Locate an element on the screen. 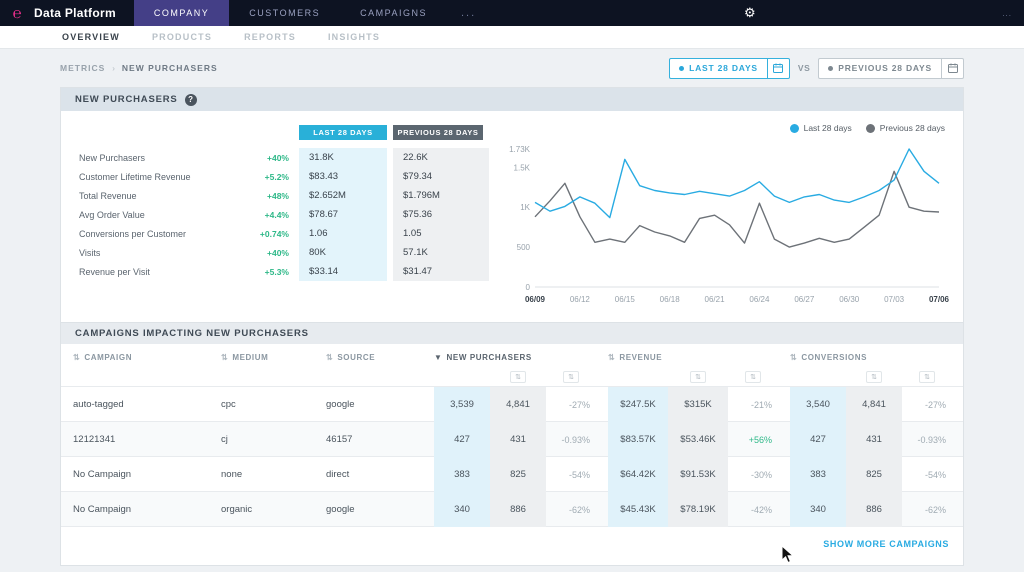 Image resolution: width=1024 pixels, height=572 pixels. metric-row: Revenue per Visit +5.3% $33.14 $31.47 is located at coordinates (284, 271).